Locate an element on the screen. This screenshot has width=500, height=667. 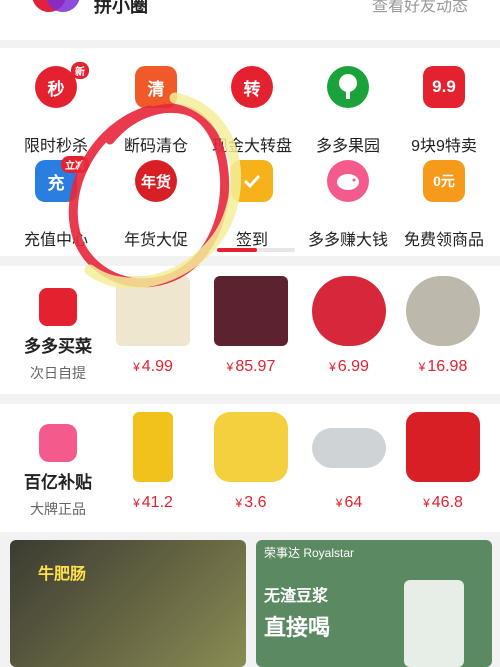
grid-item-recharge: 充 立减 充值中心 is located at coordinates (56, 202).